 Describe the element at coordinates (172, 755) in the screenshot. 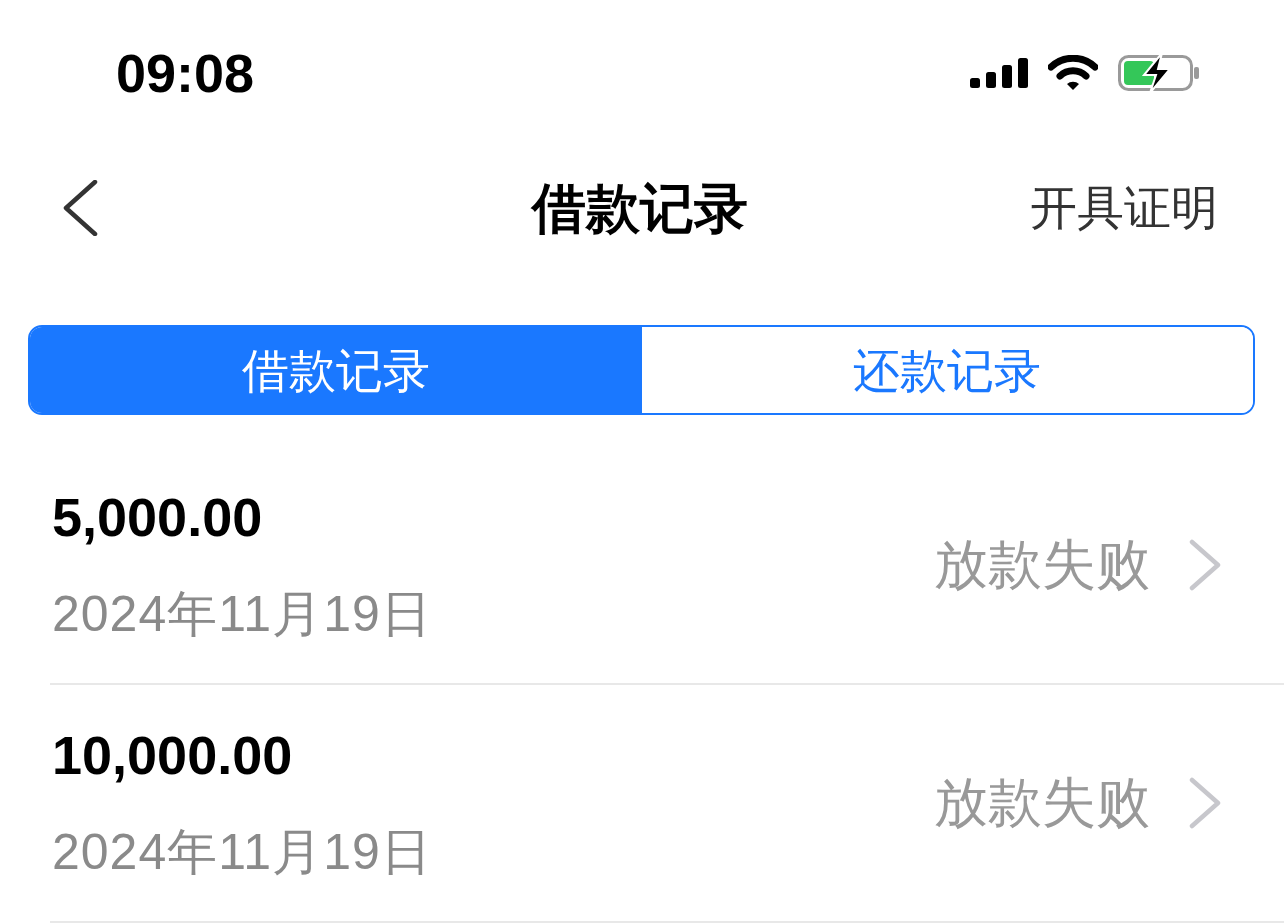

I see `loan-amount: 10,000.00` at that location.